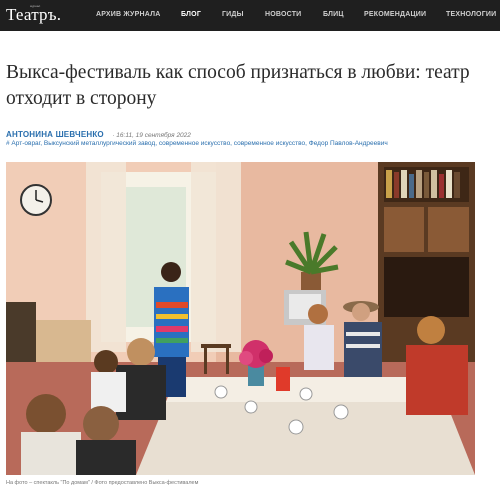 The image size is (500, 493). What do you see at coordinates (471, 14) in the screenshot?
I see `nav-item-technologies: ТЕХНОЛОГИИ` at bounding box center [471, 14].